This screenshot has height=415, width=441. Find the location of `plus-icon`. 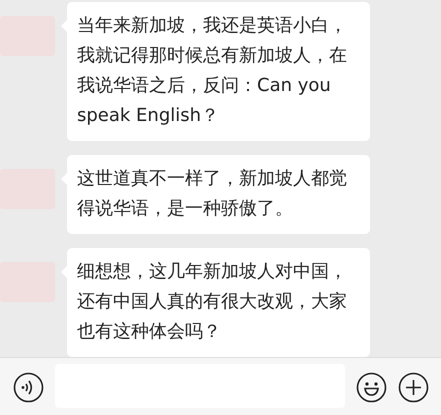

plus-icon is located at coordinates (413, 387).